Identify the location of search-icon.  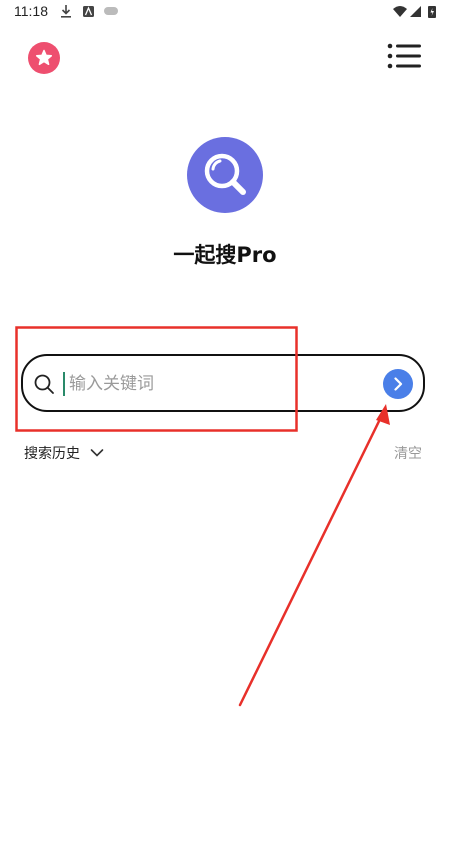
(44, 384).